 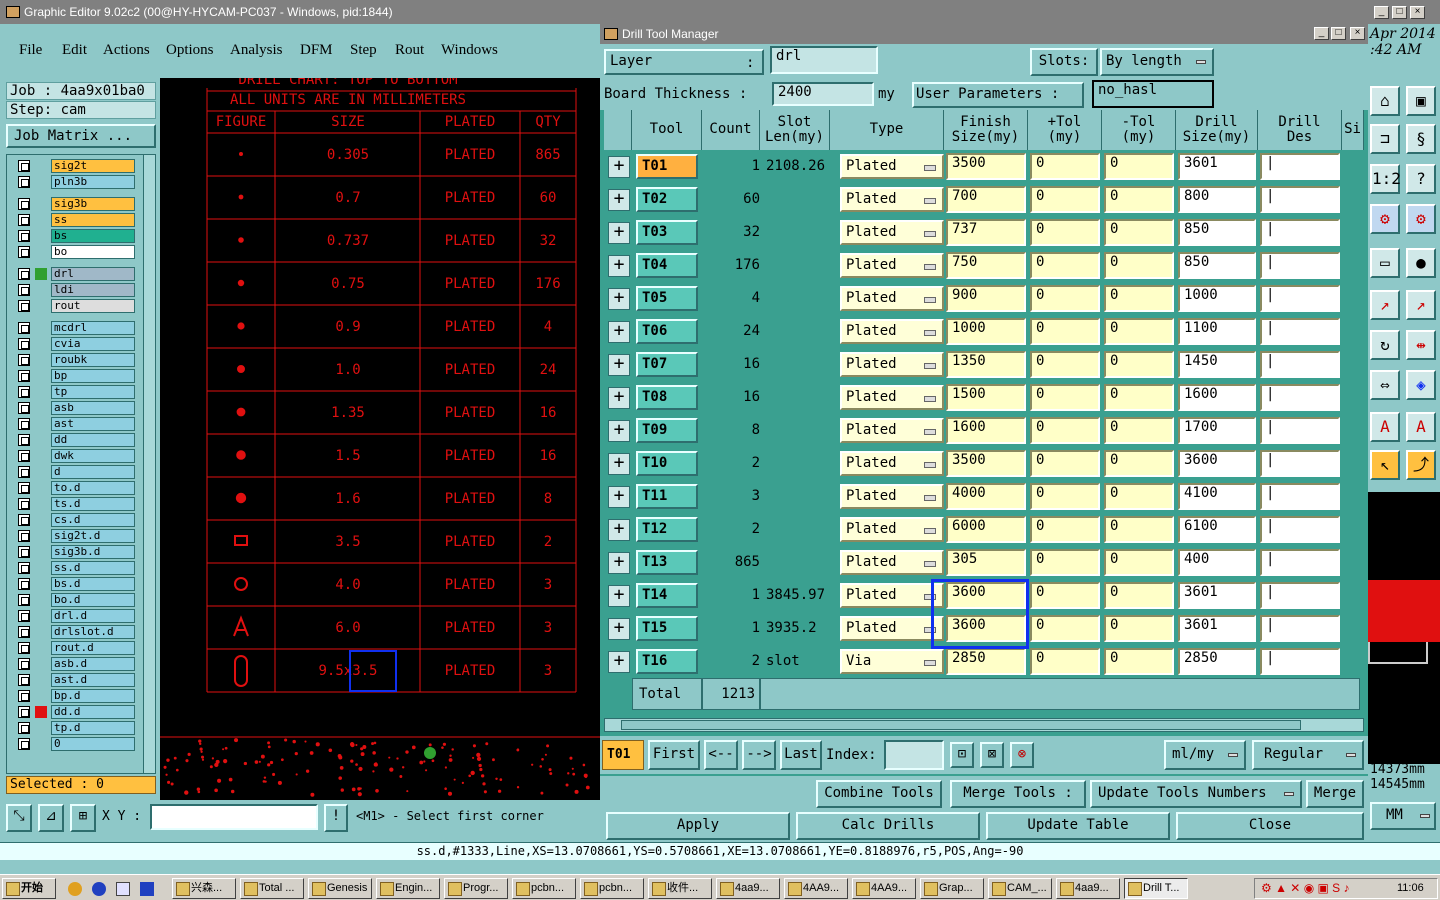 What do you see at coordinates (77, 344) in the screenshot?
I see `layer-row: cvia` at bounding box center [77, 344].